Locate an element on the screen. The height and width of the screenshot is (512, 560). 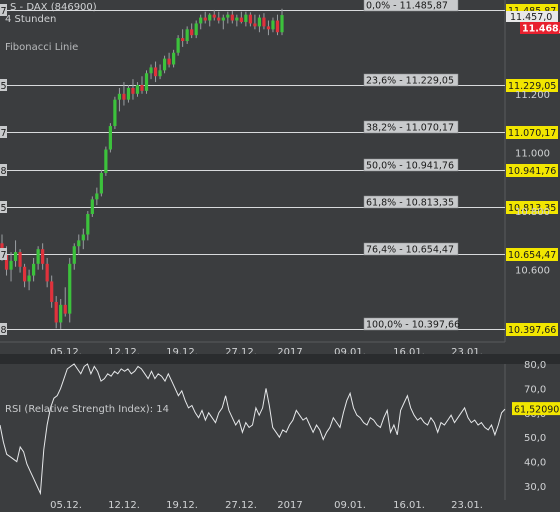
x-tick-label: 05.12. is located at coordinates (66, 505).